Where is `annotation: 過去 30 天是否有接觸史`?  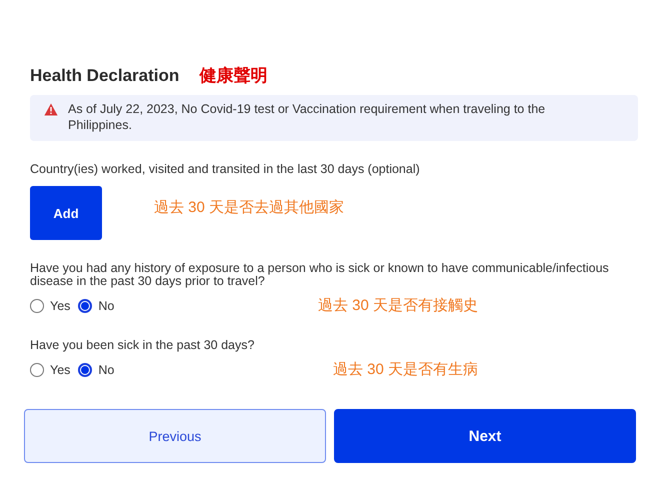 annotation: 過去 30 天是否有接觸史 is located at coordinates (398, 305).